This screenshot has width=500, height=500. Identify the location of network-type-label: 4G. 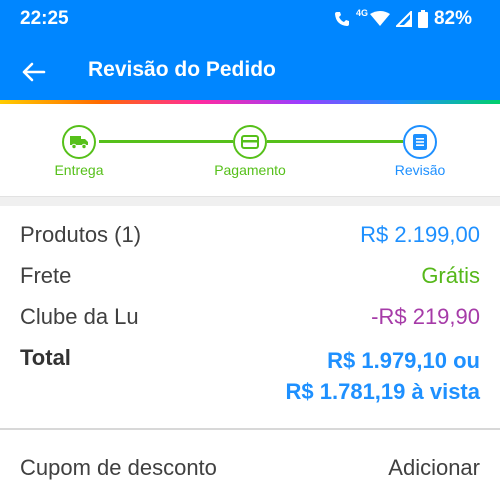
(361, 13).